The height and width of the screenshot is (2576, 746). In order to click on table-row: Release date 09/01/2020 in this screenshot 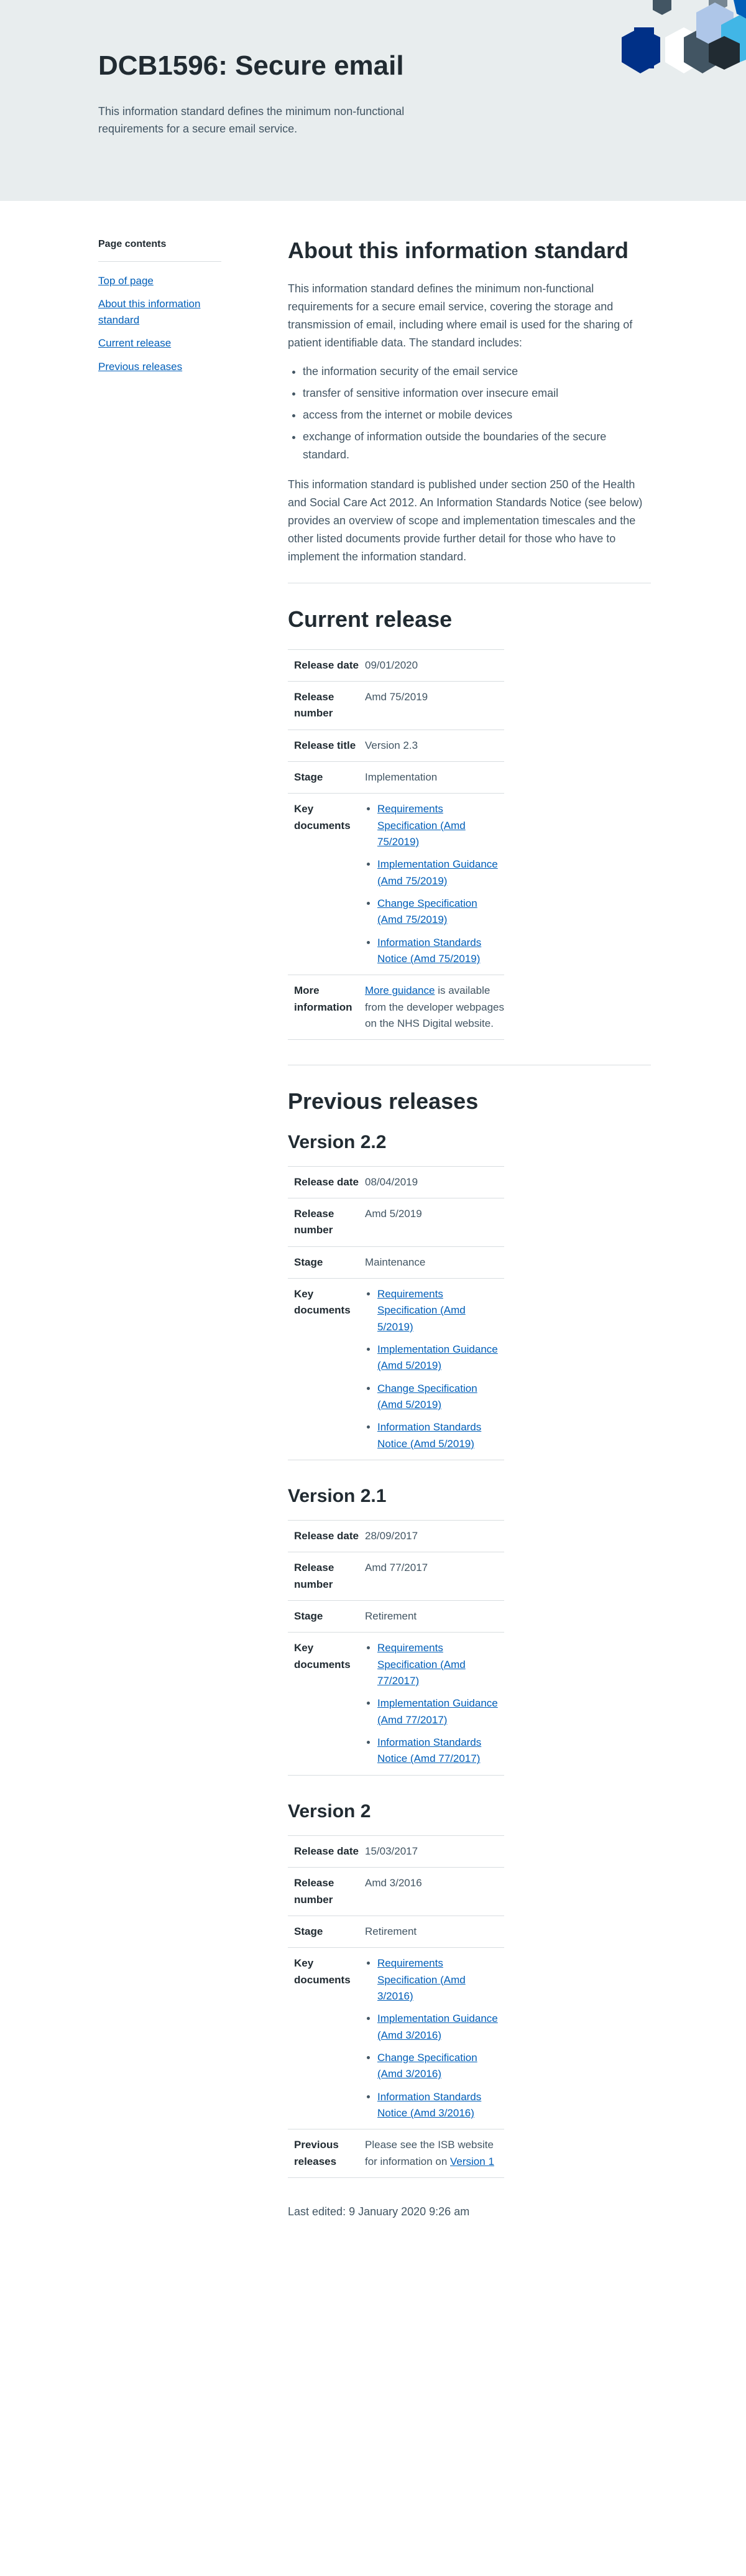, I will do `click(396, 665)`.